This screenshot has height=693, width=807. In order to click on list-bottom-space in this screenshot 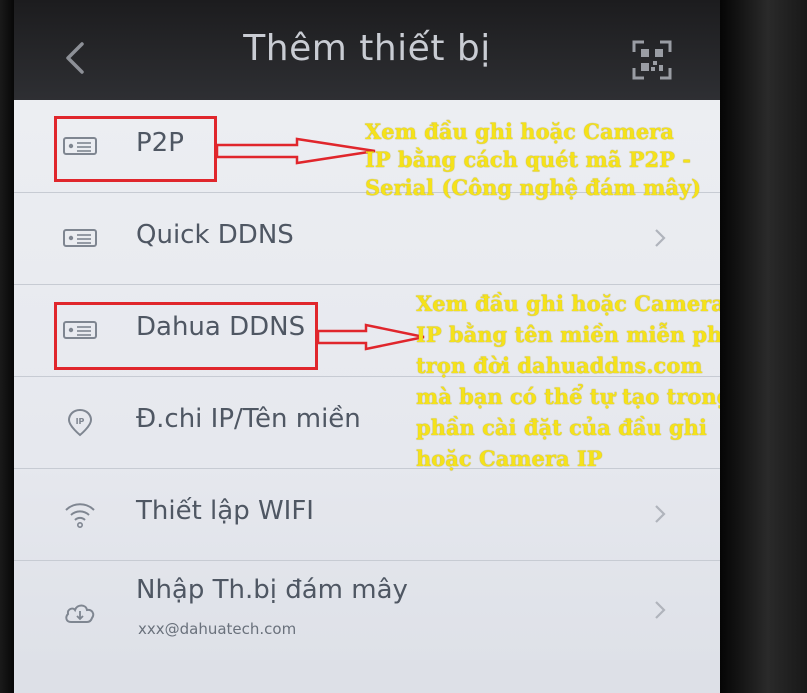, I will do `click(367, 676)`.